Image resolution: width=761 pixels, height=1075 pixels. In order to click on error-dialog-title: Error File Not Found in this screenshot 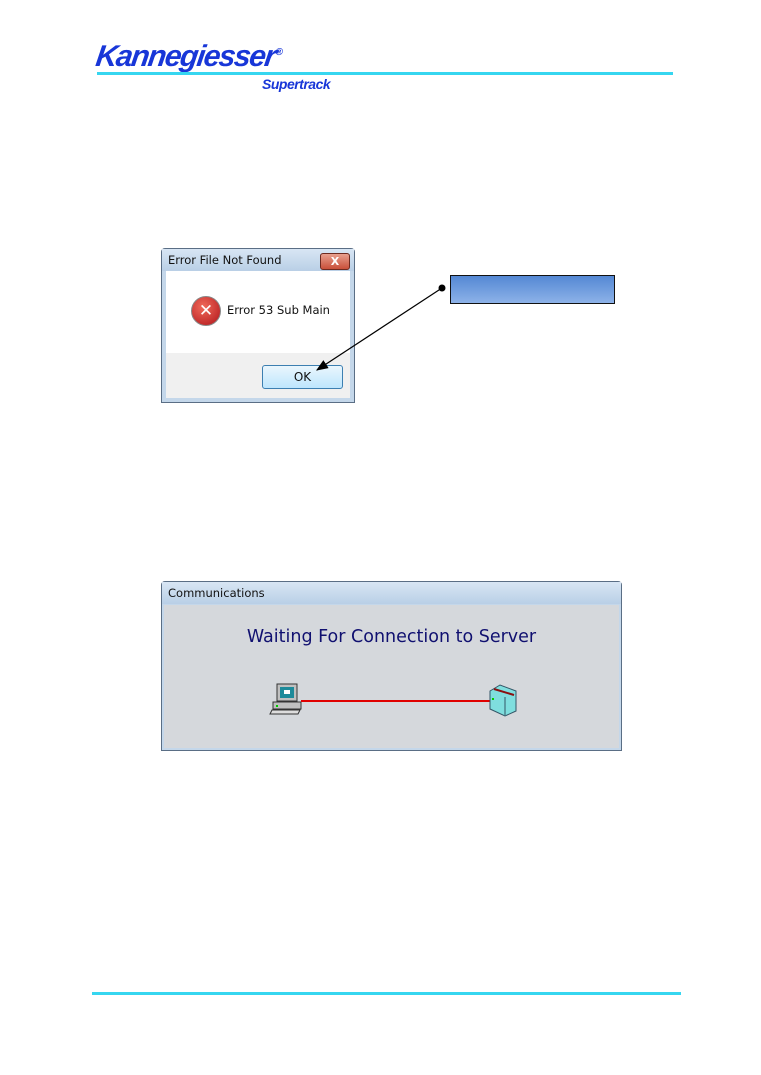, I will do `click(225, 260)`.